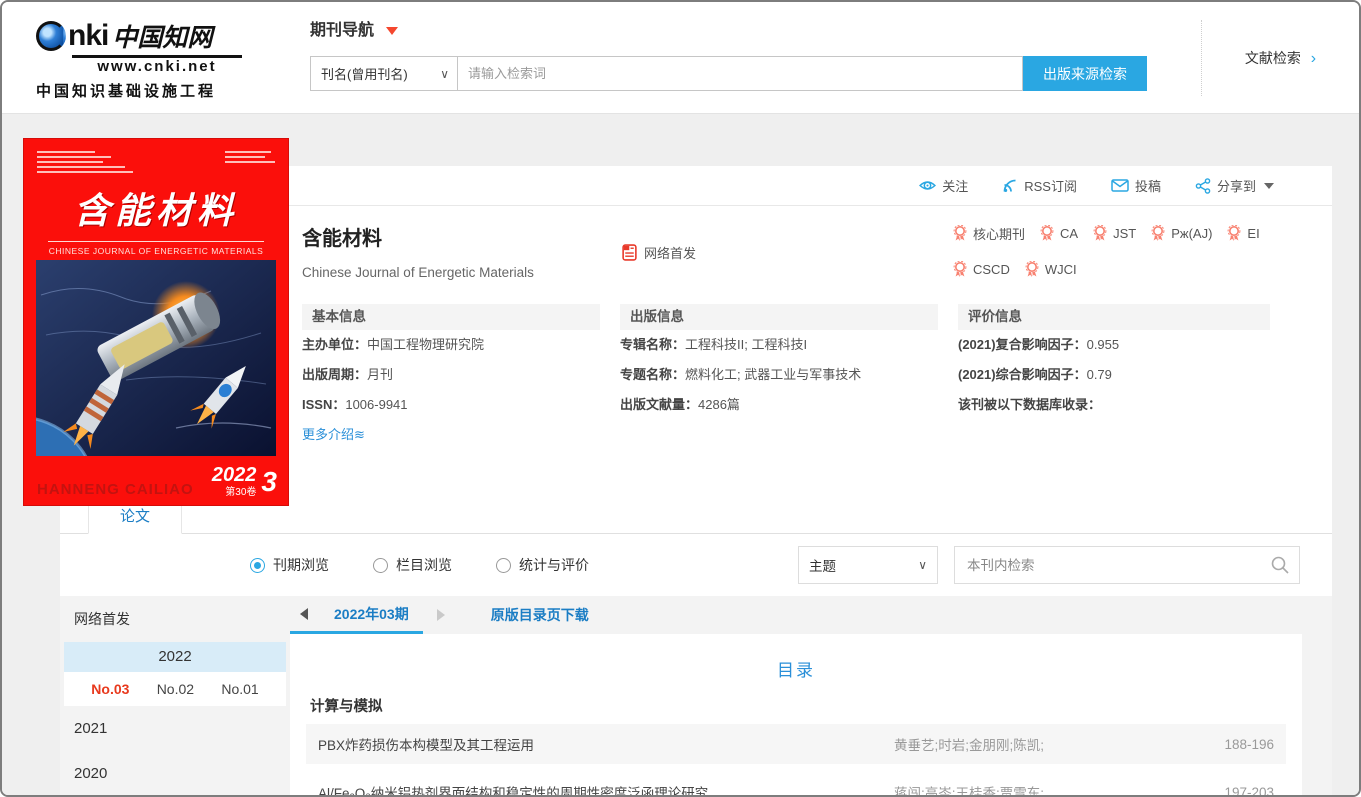  I want to click on basic-info-label: 出版周期：, so click(335, 374).